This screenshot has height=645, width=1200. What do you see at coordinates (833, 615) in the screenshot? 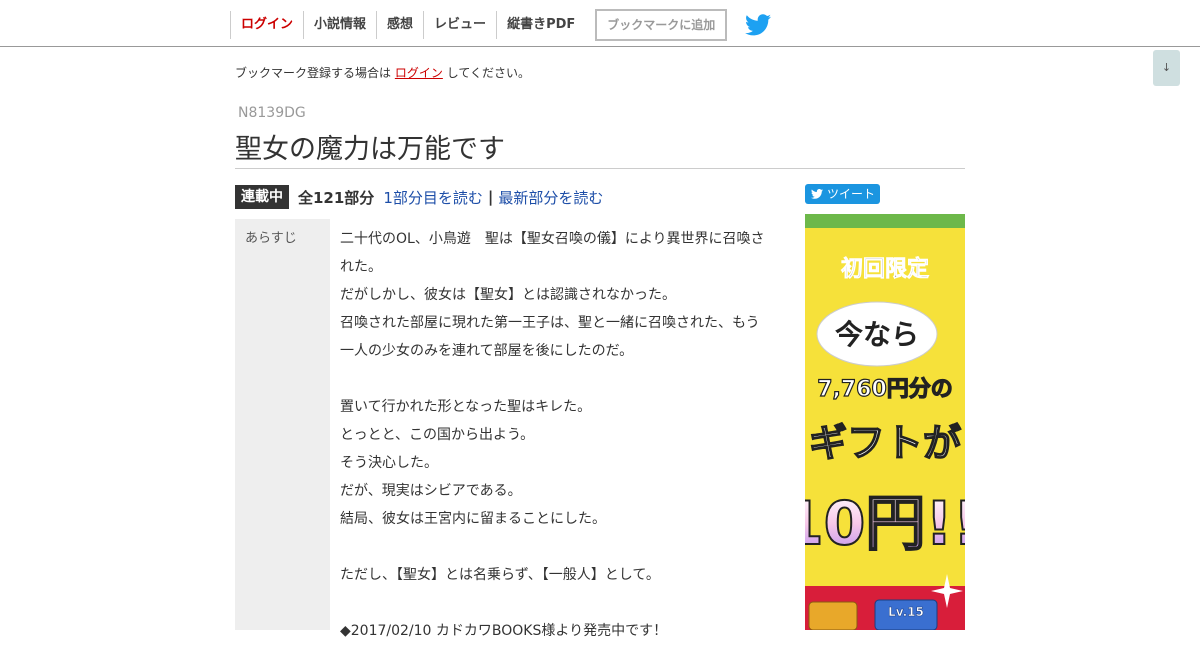
I see `ad-gold-tile` at bounding box center [833, 615].